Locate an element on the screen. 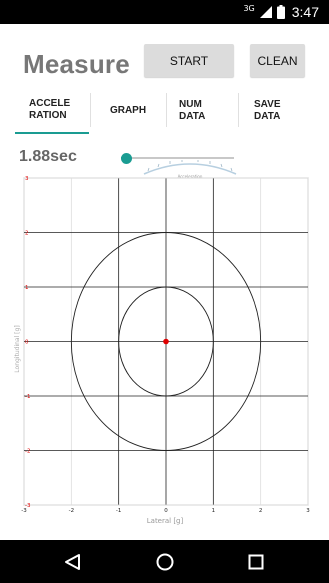  status-bar: 3G 3:47 is located at coordinates (164, 12).